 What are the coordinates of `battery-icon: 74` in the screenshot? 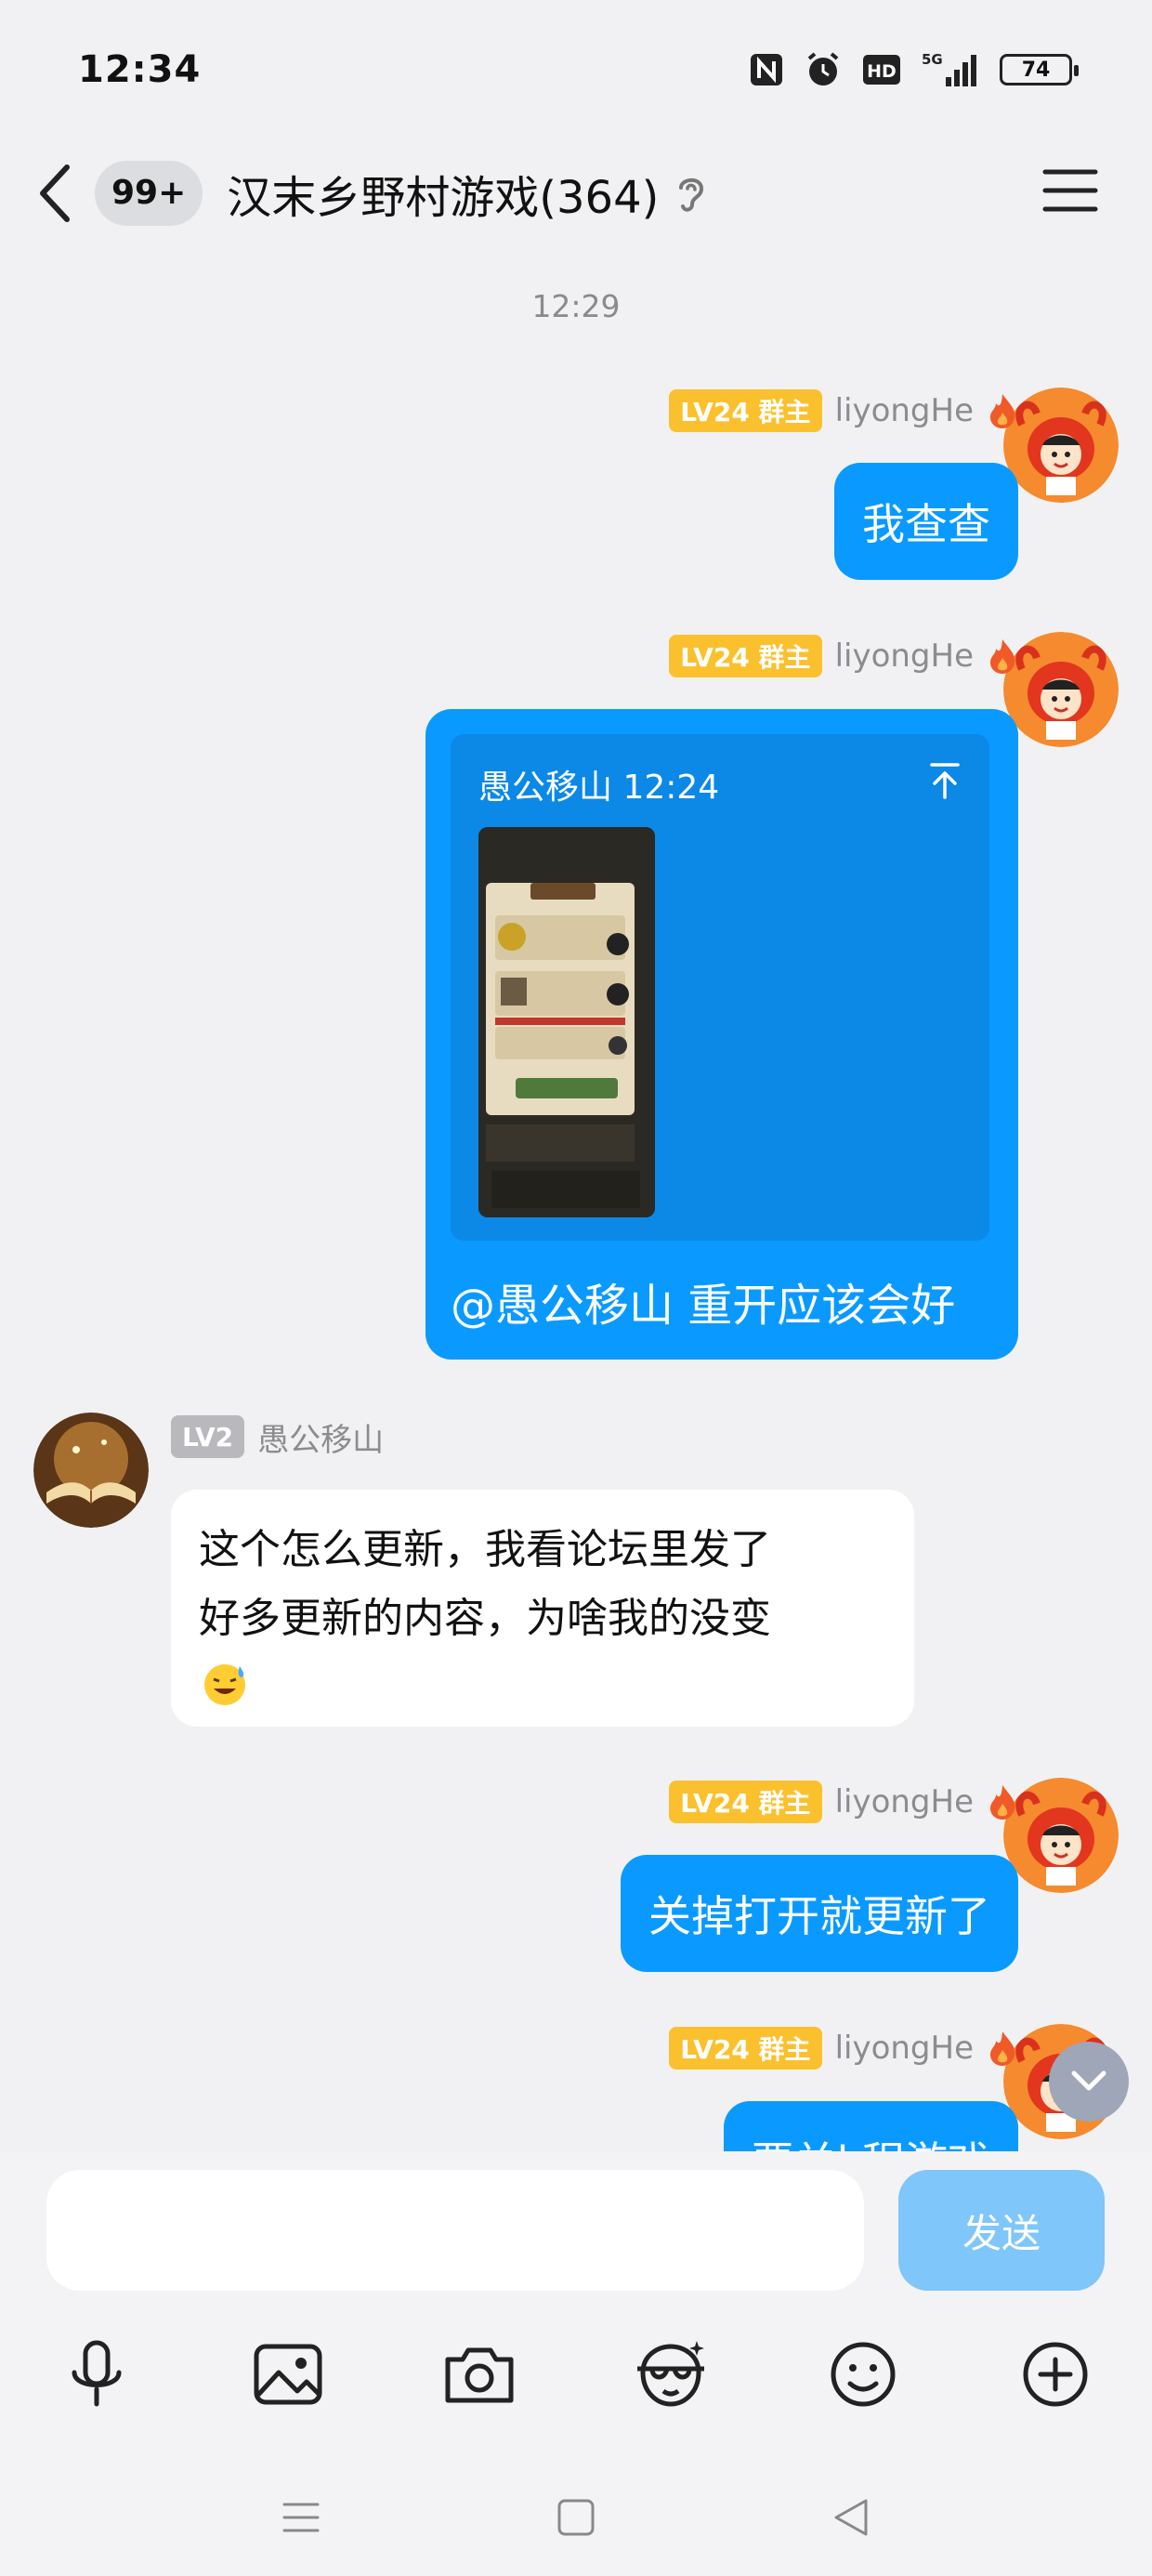 It's located at (1039, 69).